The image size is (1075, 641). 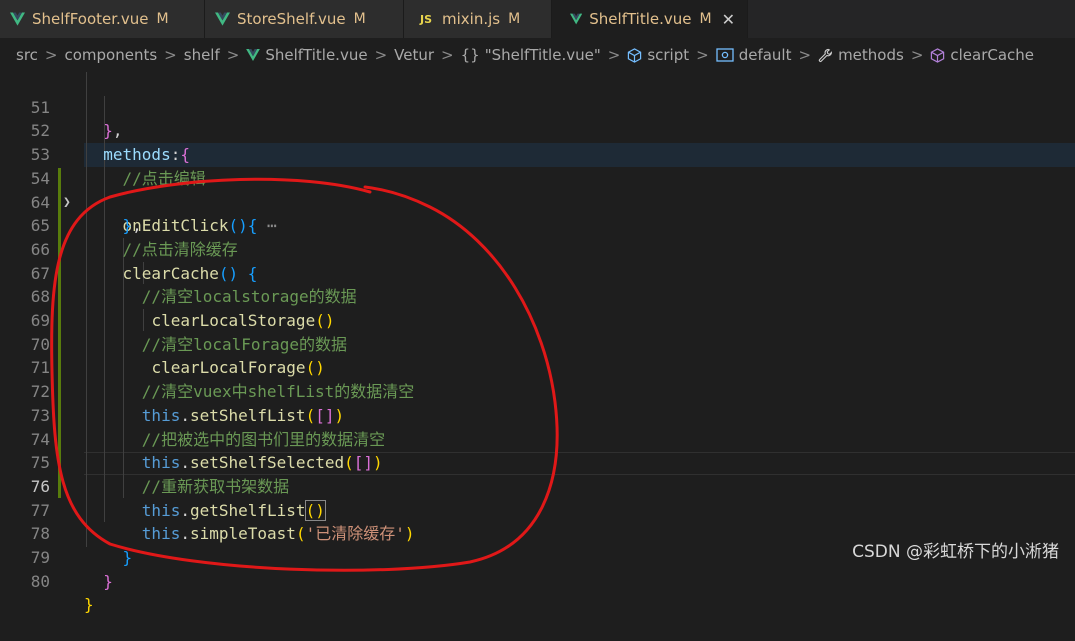 What do you see at coordinates (90, 19) in the screenshot?
I see `tab-label: ShelfFooter.vue` at bounding box center [90, 19].